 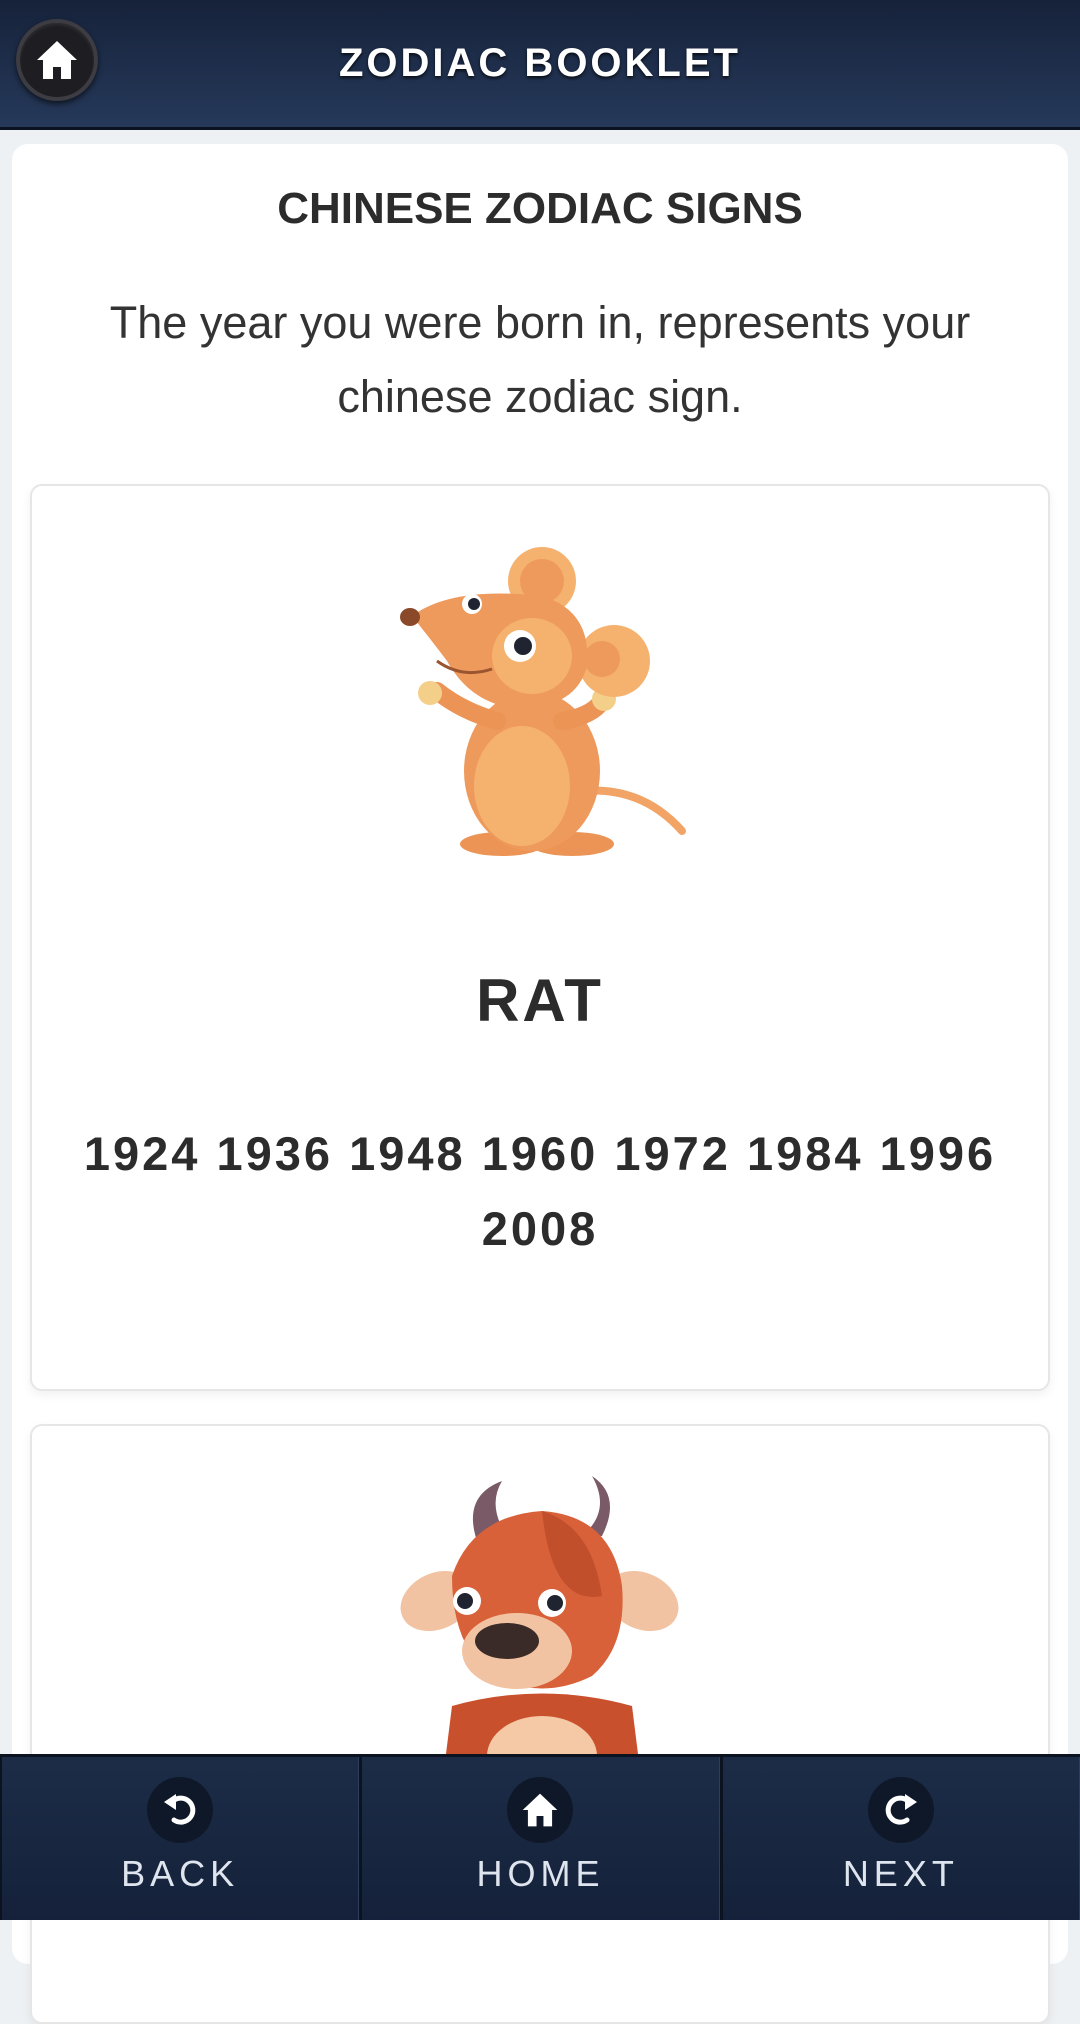 I want to click on next-label: NEXT, so click(x=900, y=1873).